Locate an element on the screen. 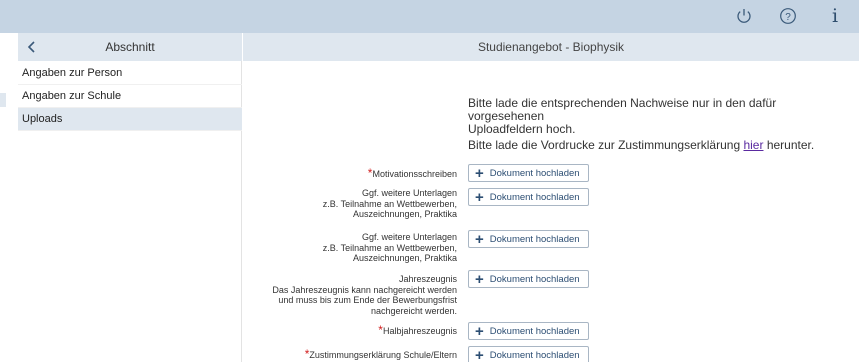 Image resolution: width=859 pixels, height=362 pixels. sidebar-header: Abschnitt is located at coordinates (130, 47).